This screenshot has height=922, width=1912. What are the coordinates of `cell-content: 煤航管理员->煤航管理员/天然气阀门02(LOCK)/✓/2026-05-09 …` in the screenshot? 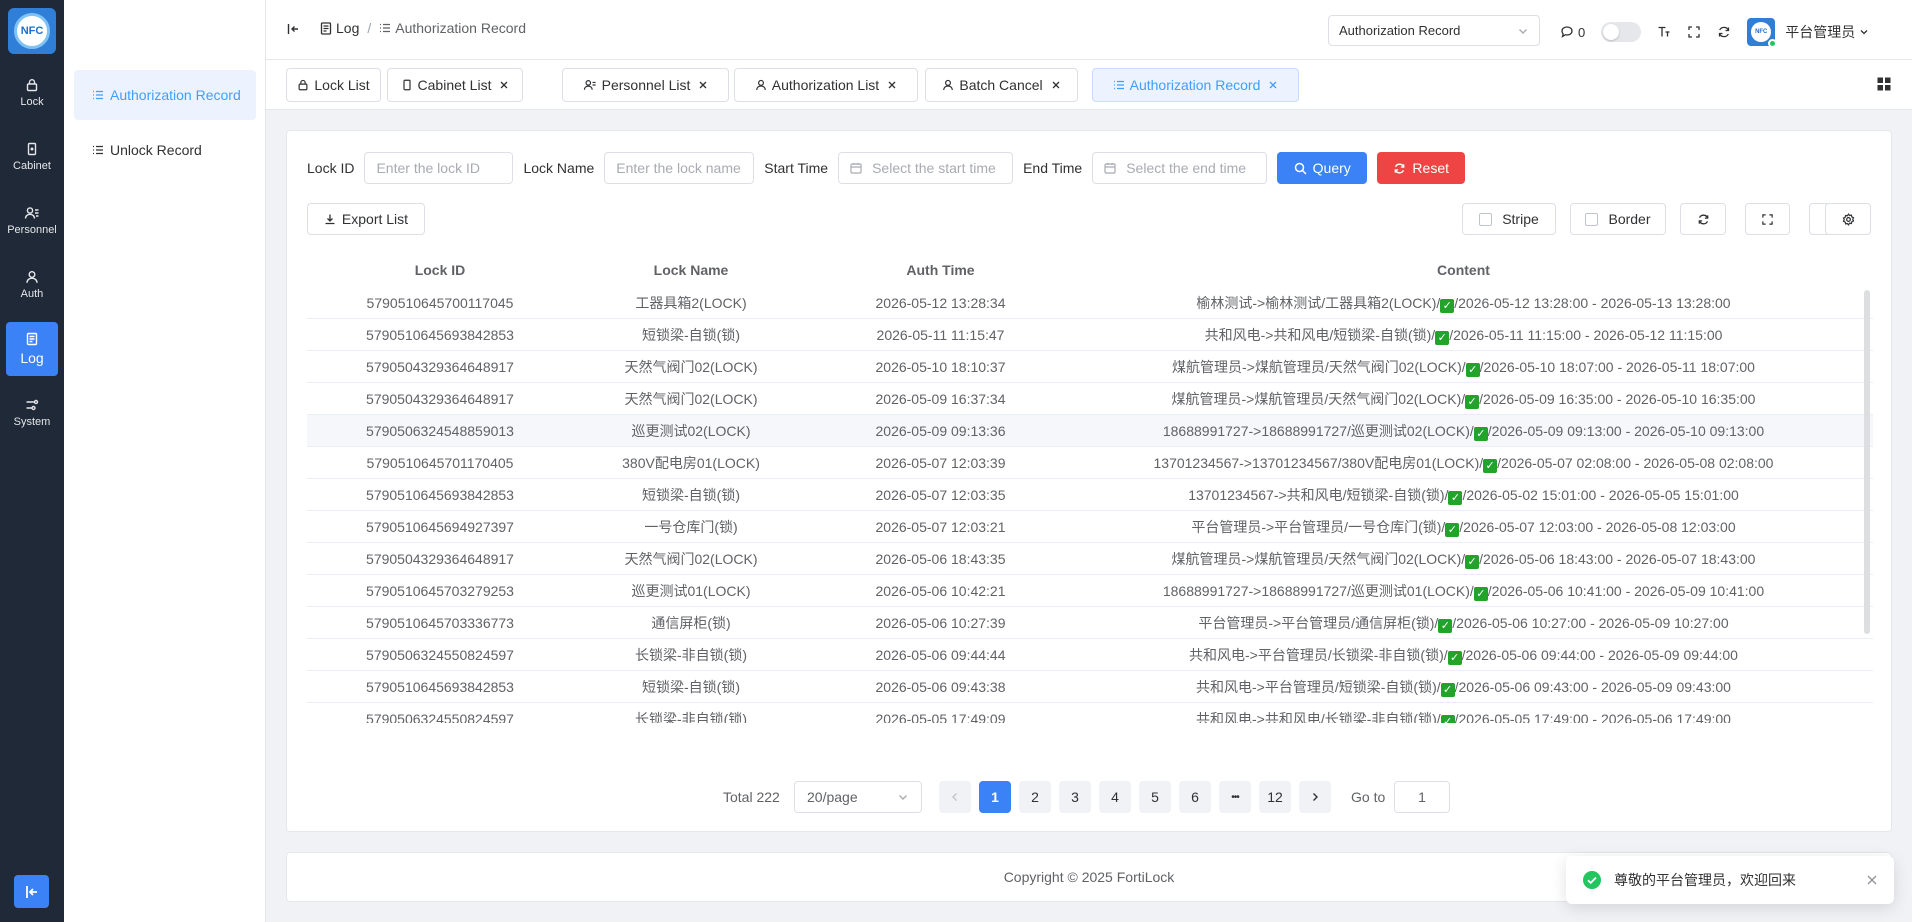 It's located at (1463, 399).